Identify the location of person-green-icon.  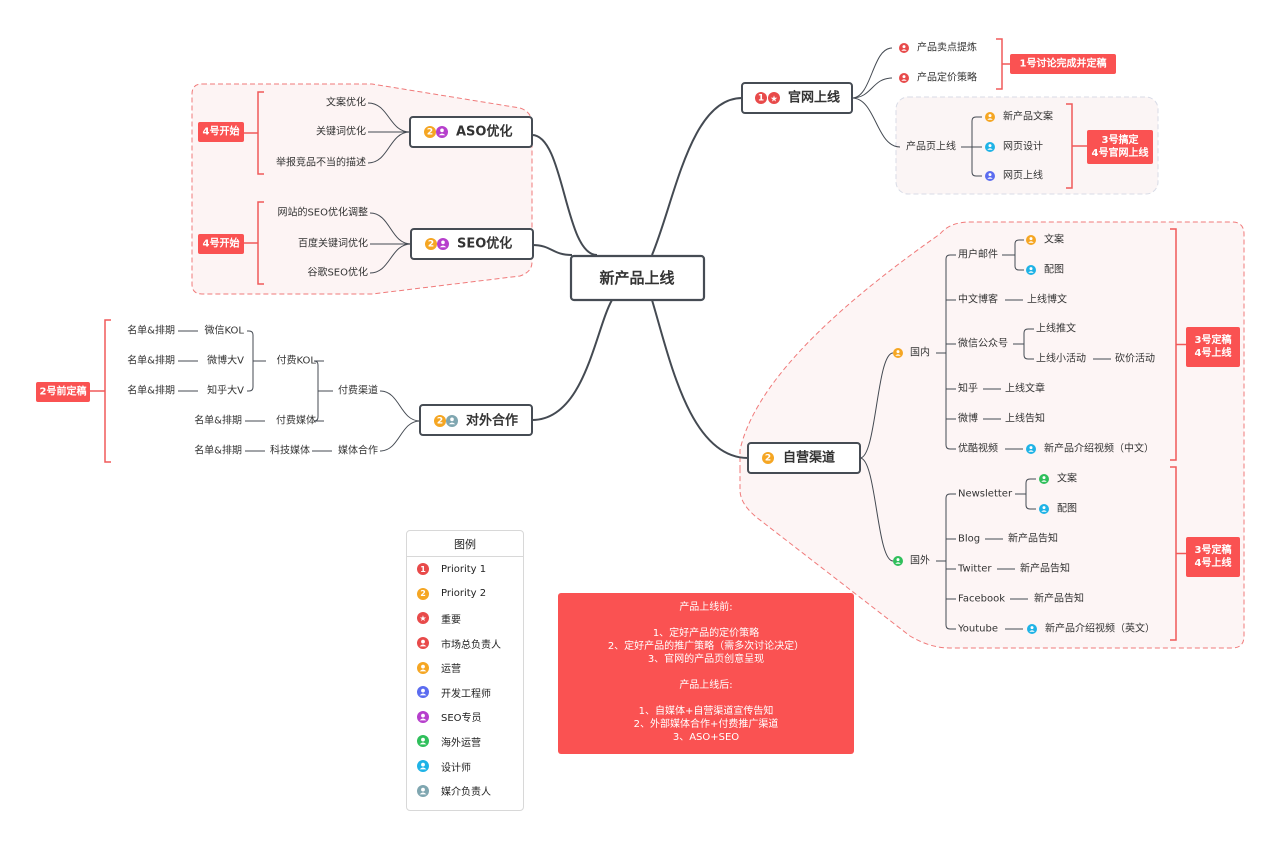
(898, 561).